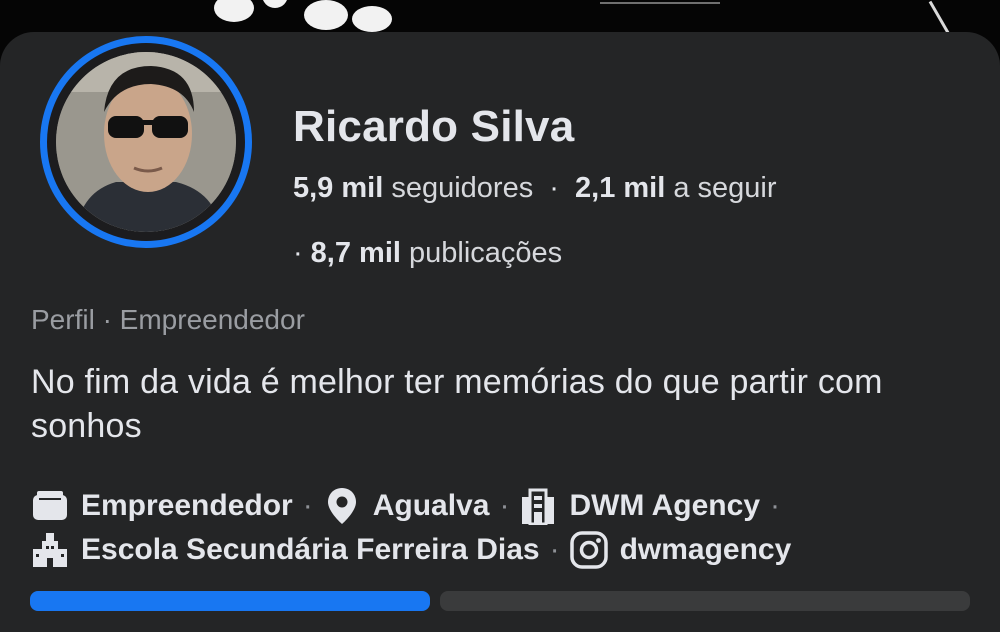 Image resolution: width=1000 pixels, height=632 pixels. Describe the element at coordinates (725, 188) in the screenshot. I see `following-label: a seguir` at that location.